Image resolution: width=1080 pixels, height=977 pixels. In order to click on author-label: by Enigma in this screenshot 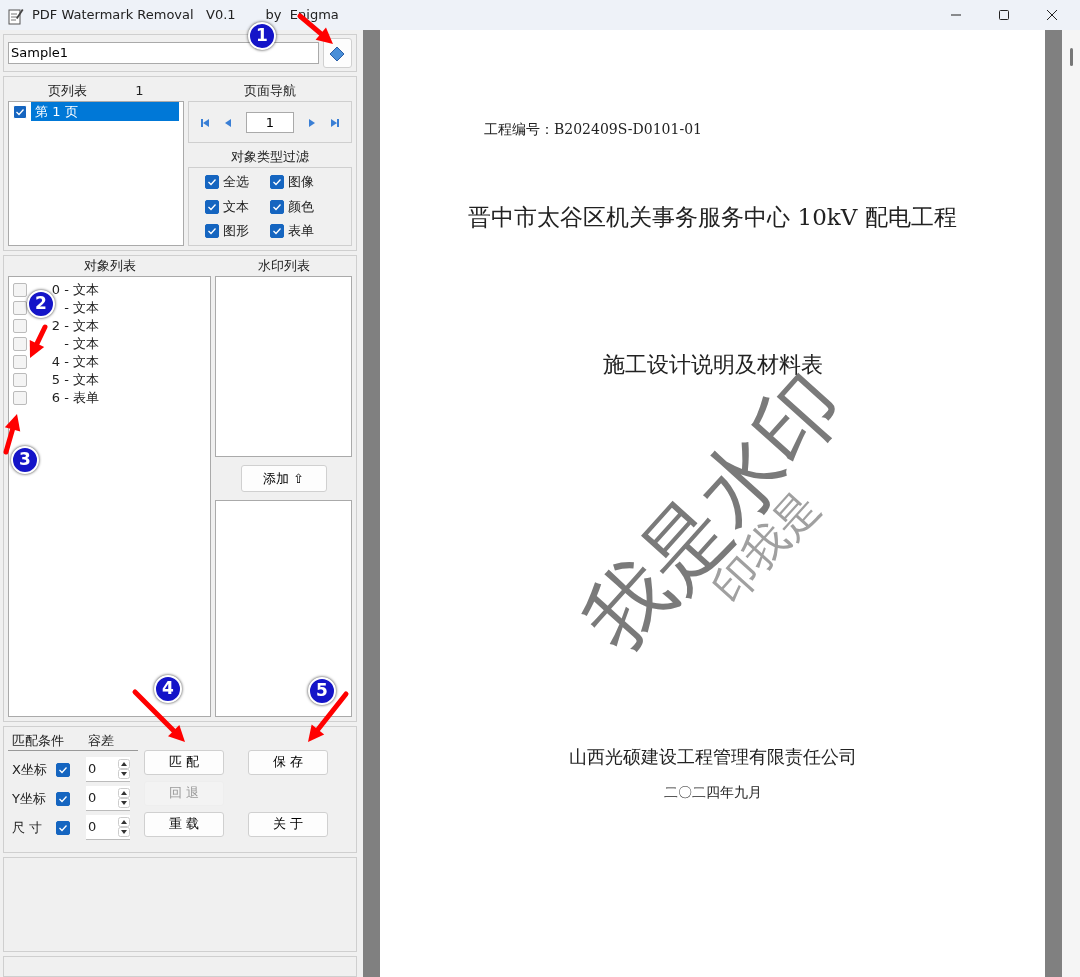, I will do `click(302, 15)`.